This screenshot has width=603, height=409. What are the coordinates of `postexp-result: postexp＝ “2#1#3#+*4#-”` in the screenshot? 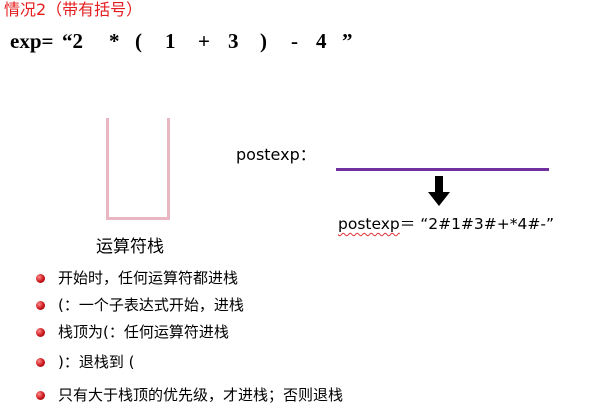 It's located at (446, 223).